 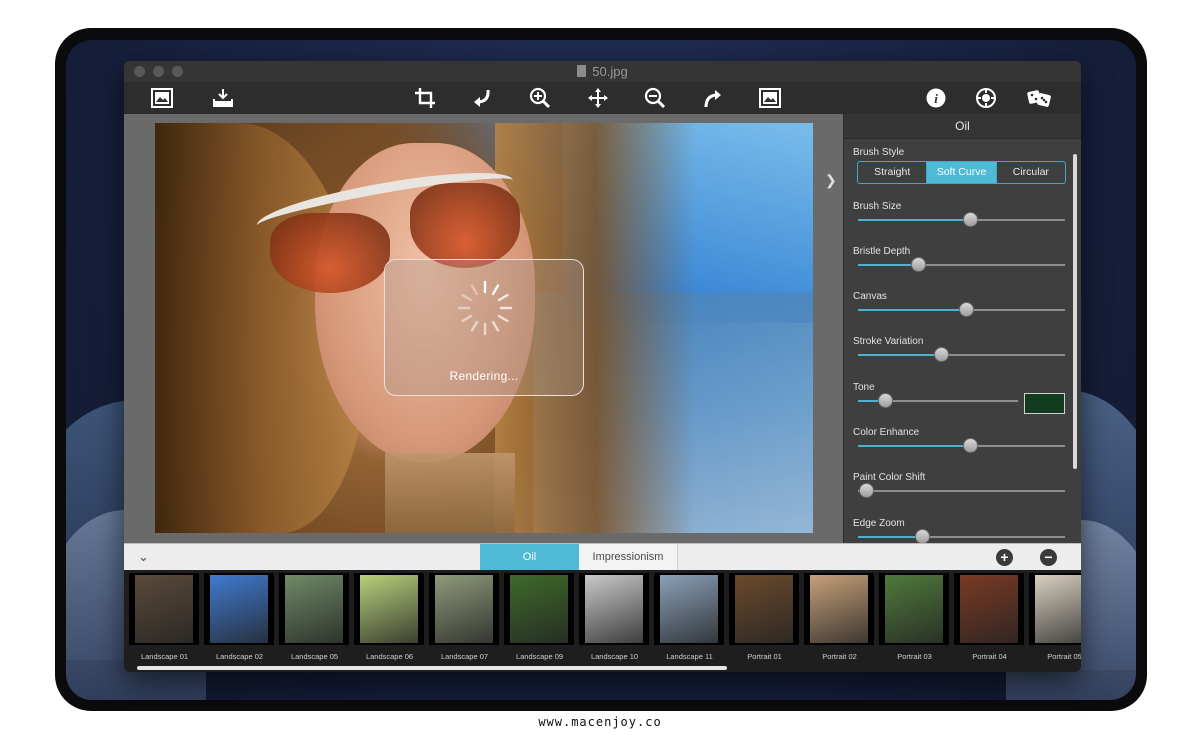 I want to click on canvas-label: Canvas, so click(x=870, y=296).